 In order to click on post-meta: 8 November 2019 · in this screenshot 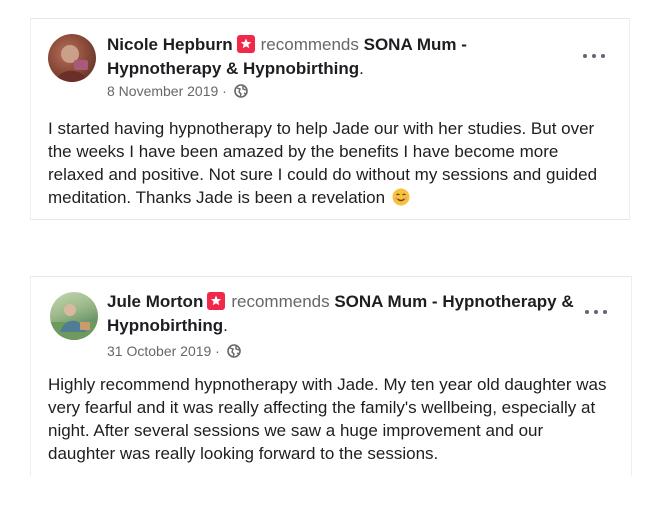, I will do `click(177, 91)`.